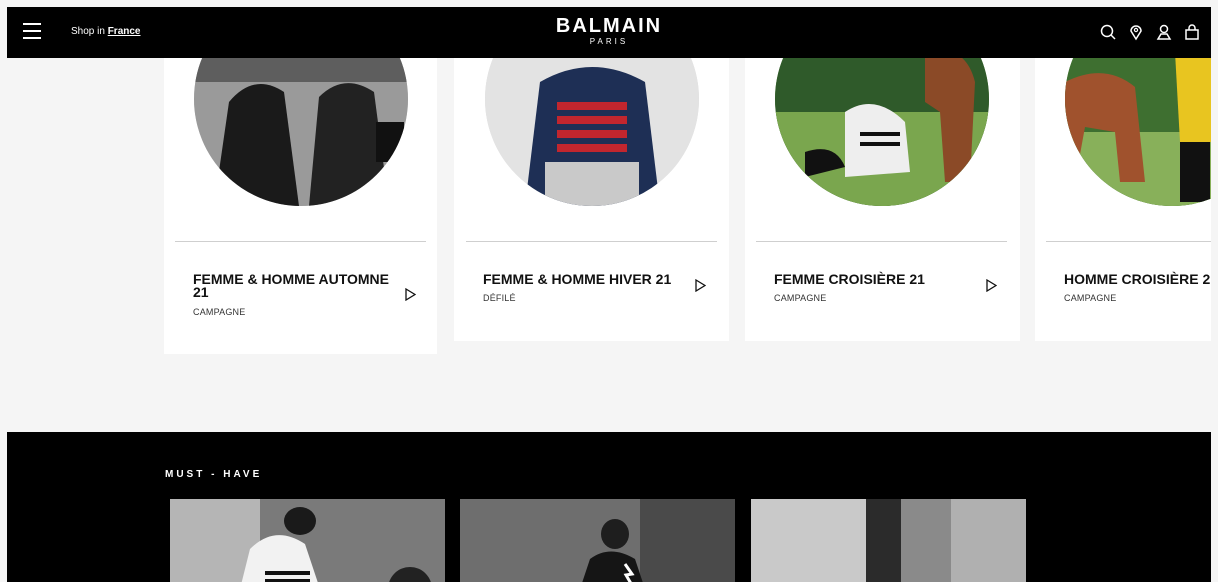 This screenshot has width=1218, height=582. I want to click on collection-title: FEMME & HOMME HIVER 21, so click(577, 279).